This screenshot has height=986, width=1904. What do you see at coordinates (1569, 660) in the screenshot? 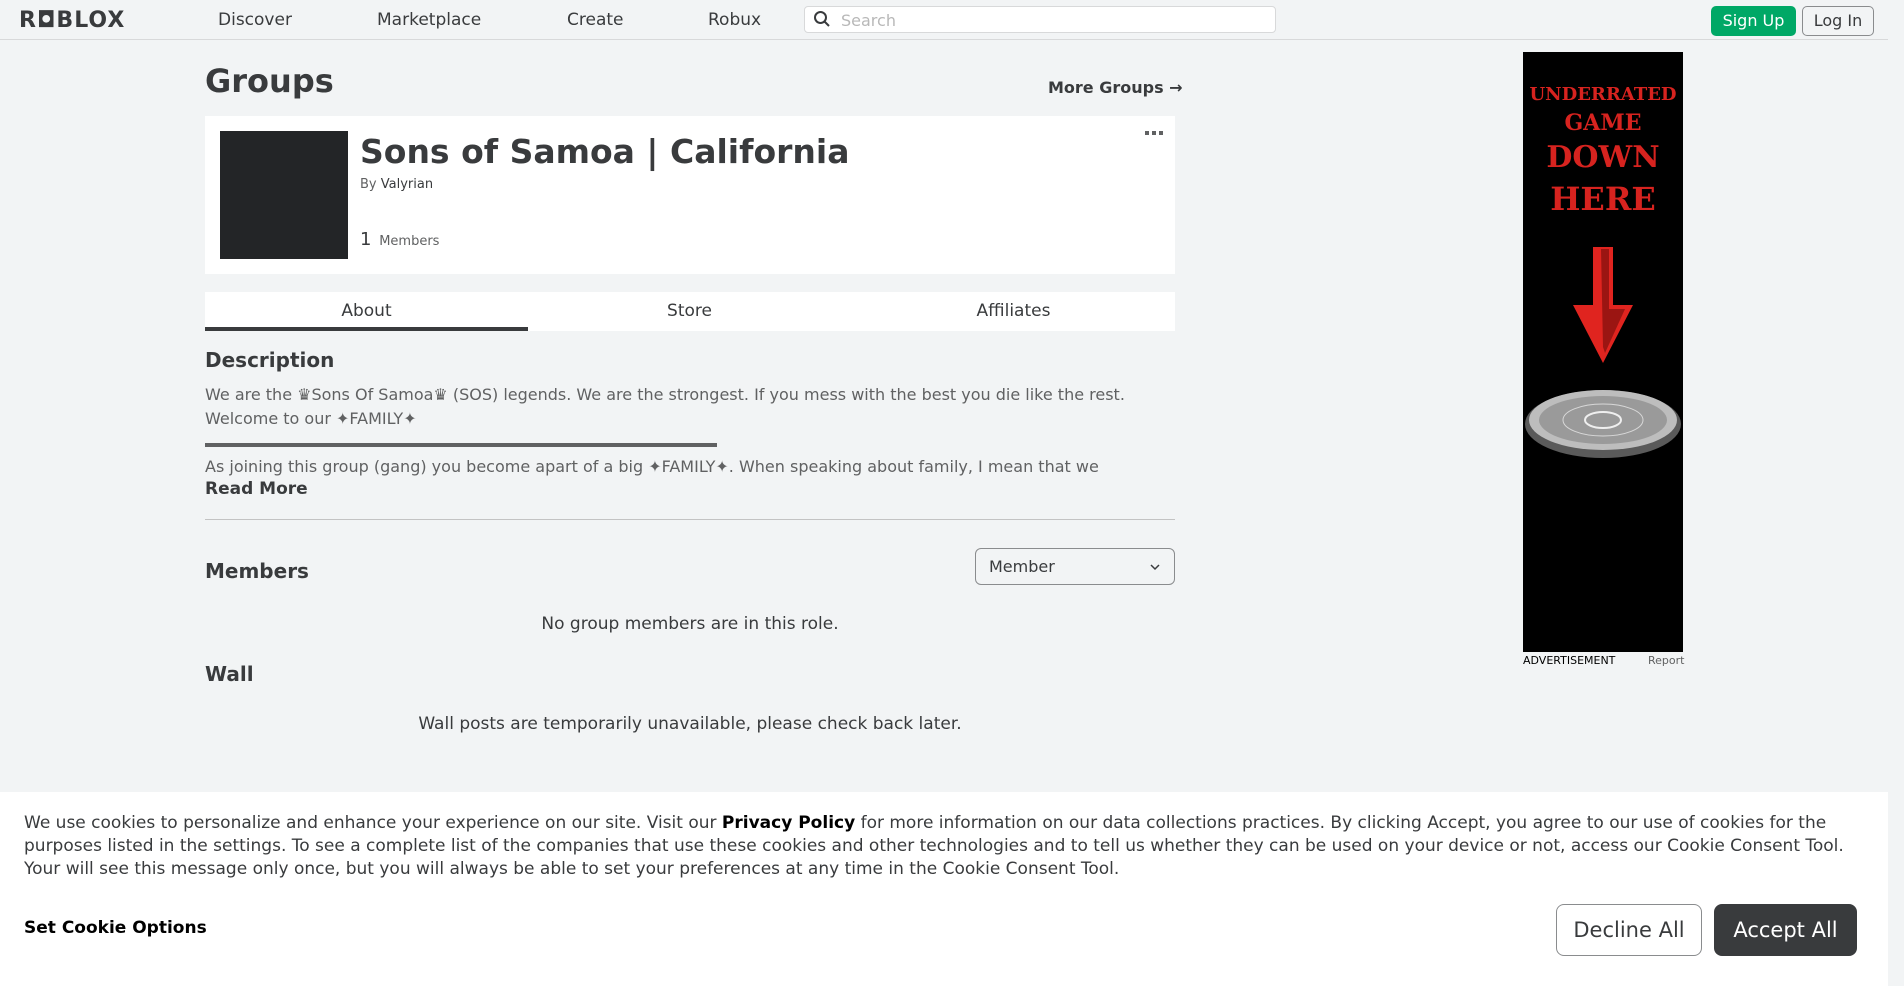
I see `advertisement-label: ADVERTISEMENT` at bounding box center [1569, 660].